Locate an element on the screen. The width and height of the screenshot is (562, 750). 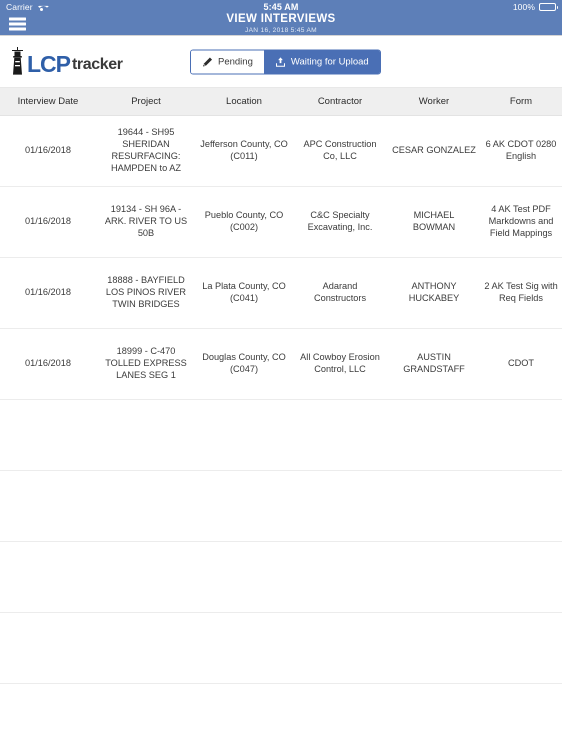
status-bar-clock: 5:45 AM is located at coordinates (281, 6).